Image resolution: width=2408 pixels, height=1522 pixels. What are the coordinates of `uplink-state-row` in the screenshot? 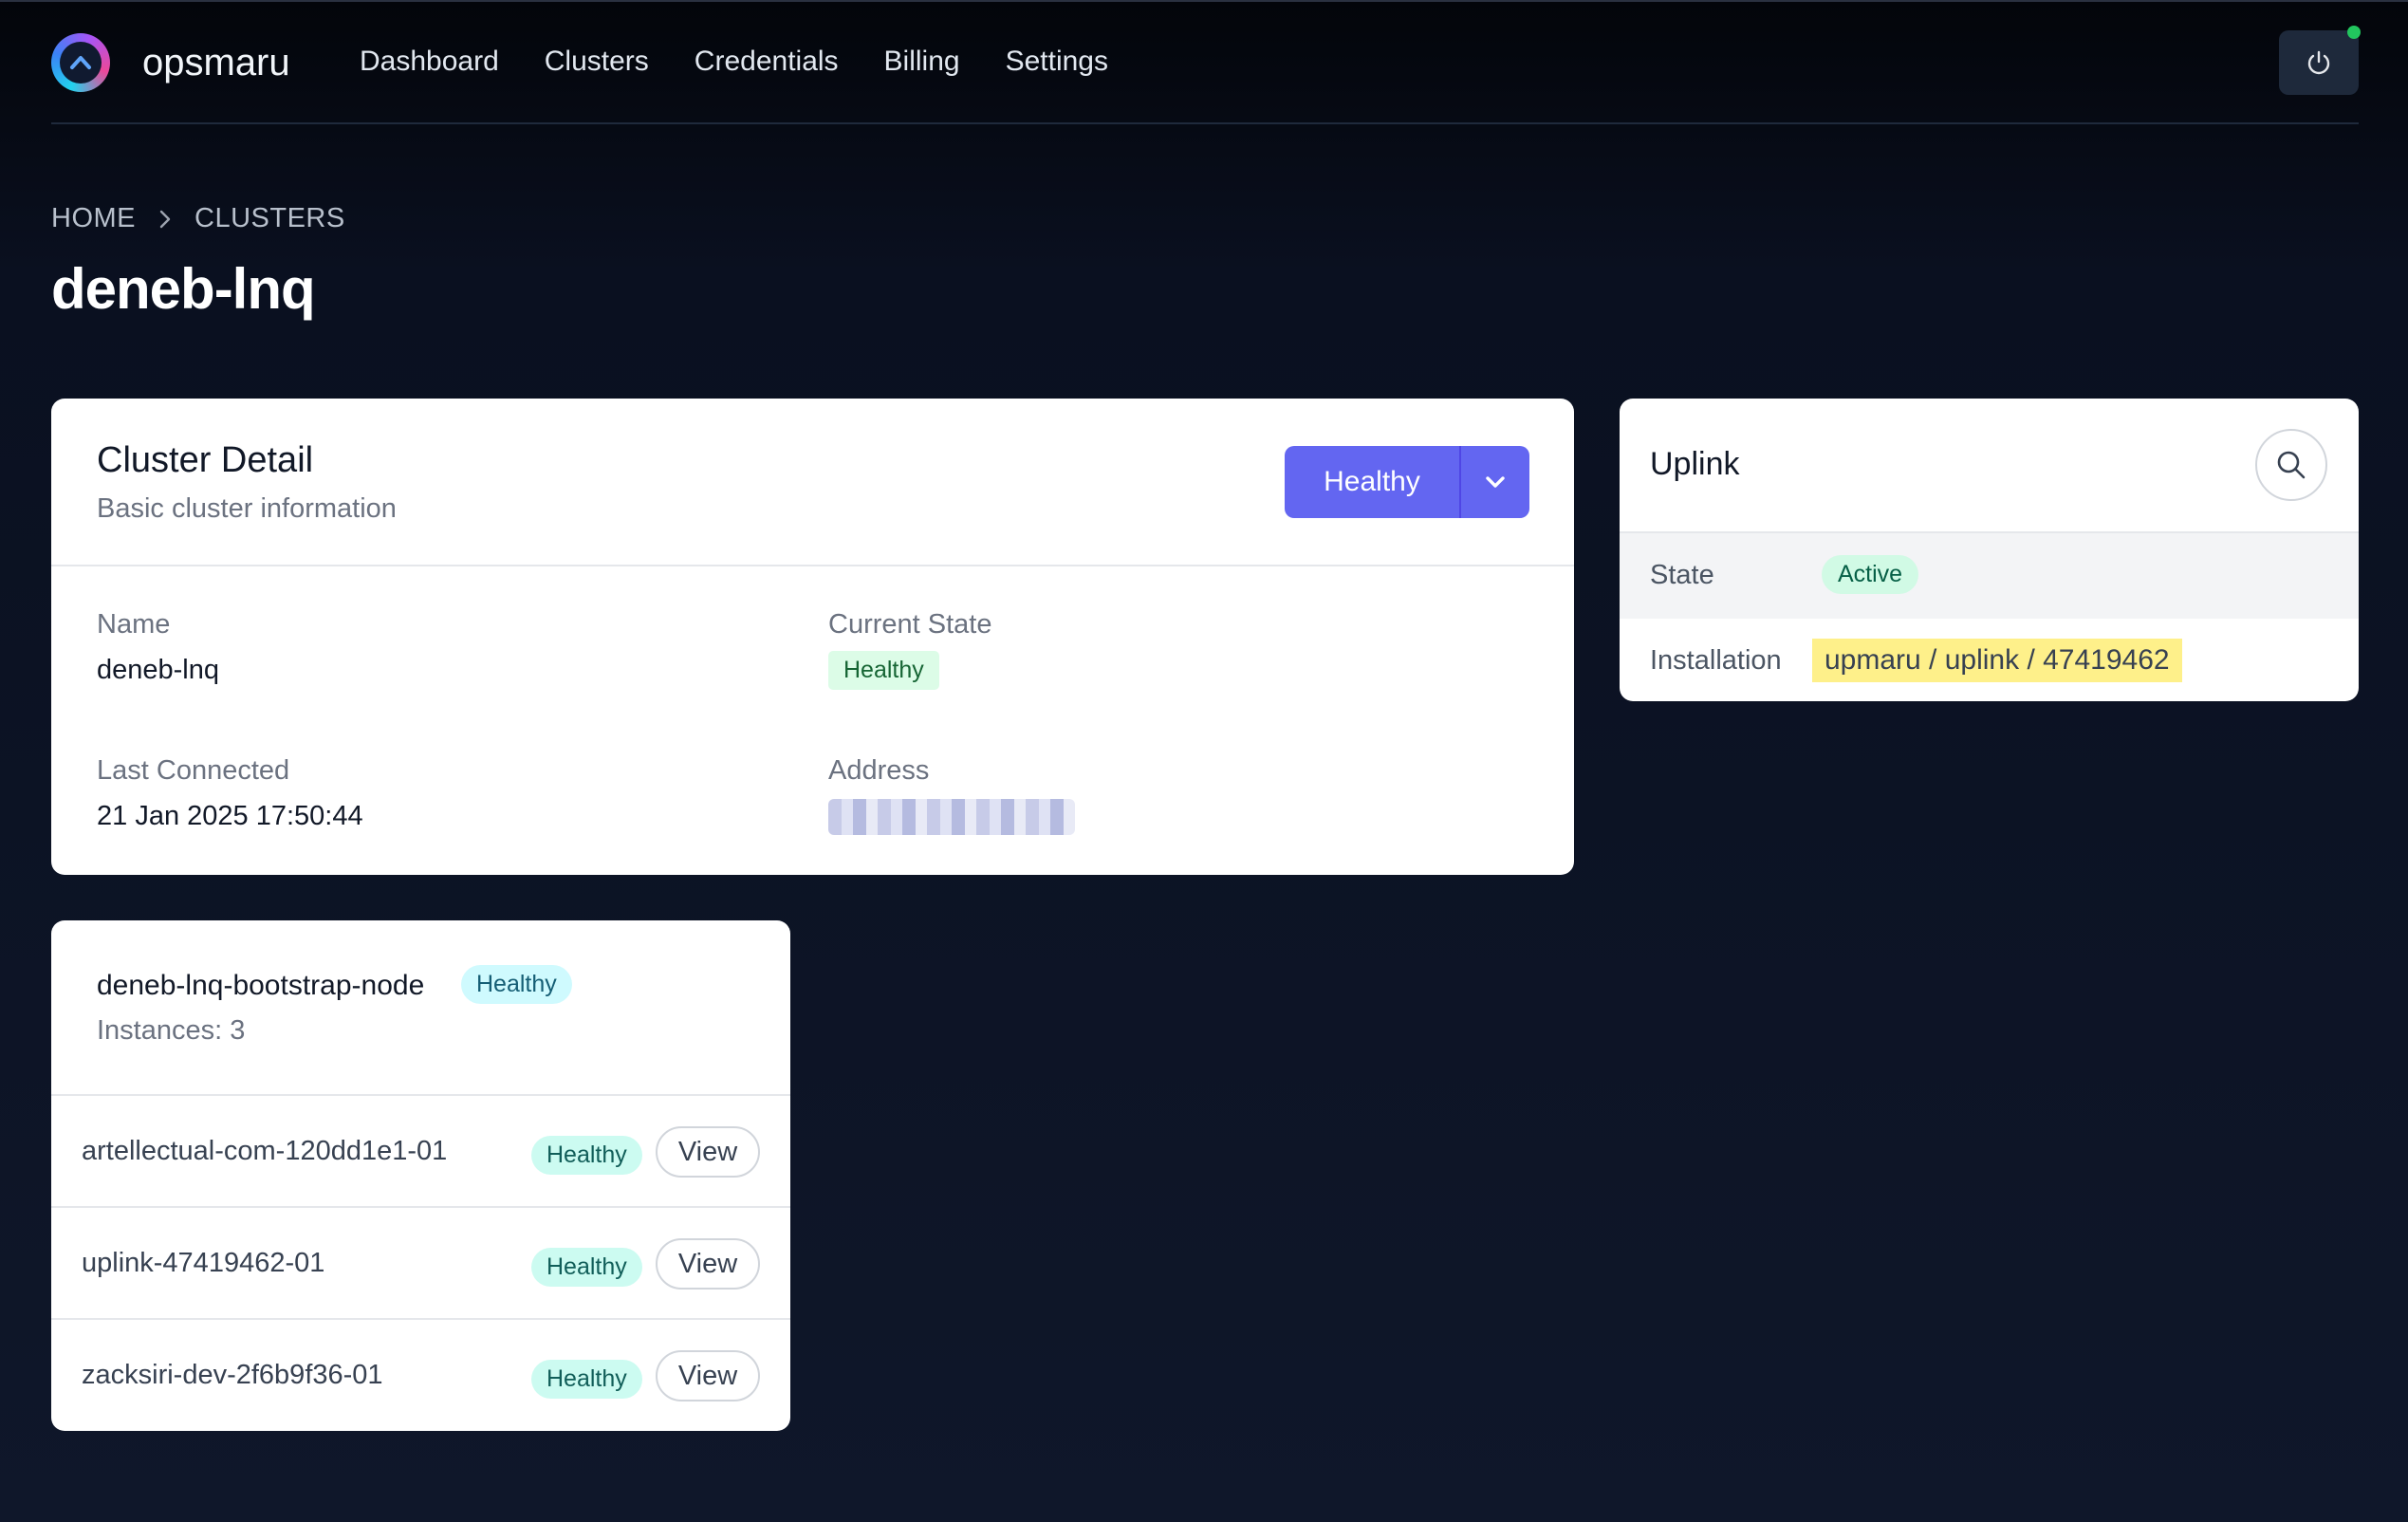 It's located at (1989, 576).